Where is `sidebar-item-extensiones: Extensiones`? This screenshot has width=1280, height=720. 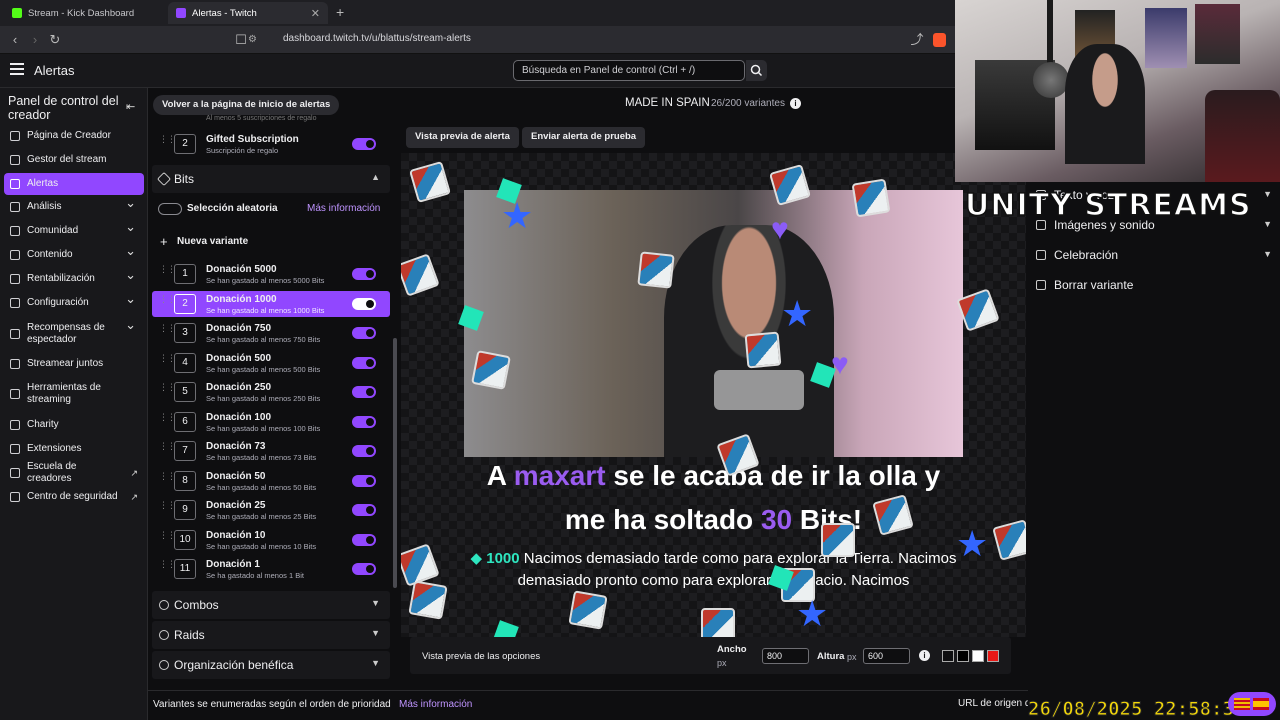
sidebar-item-extensiones: Extensiones is located at coordinates (74, 449).